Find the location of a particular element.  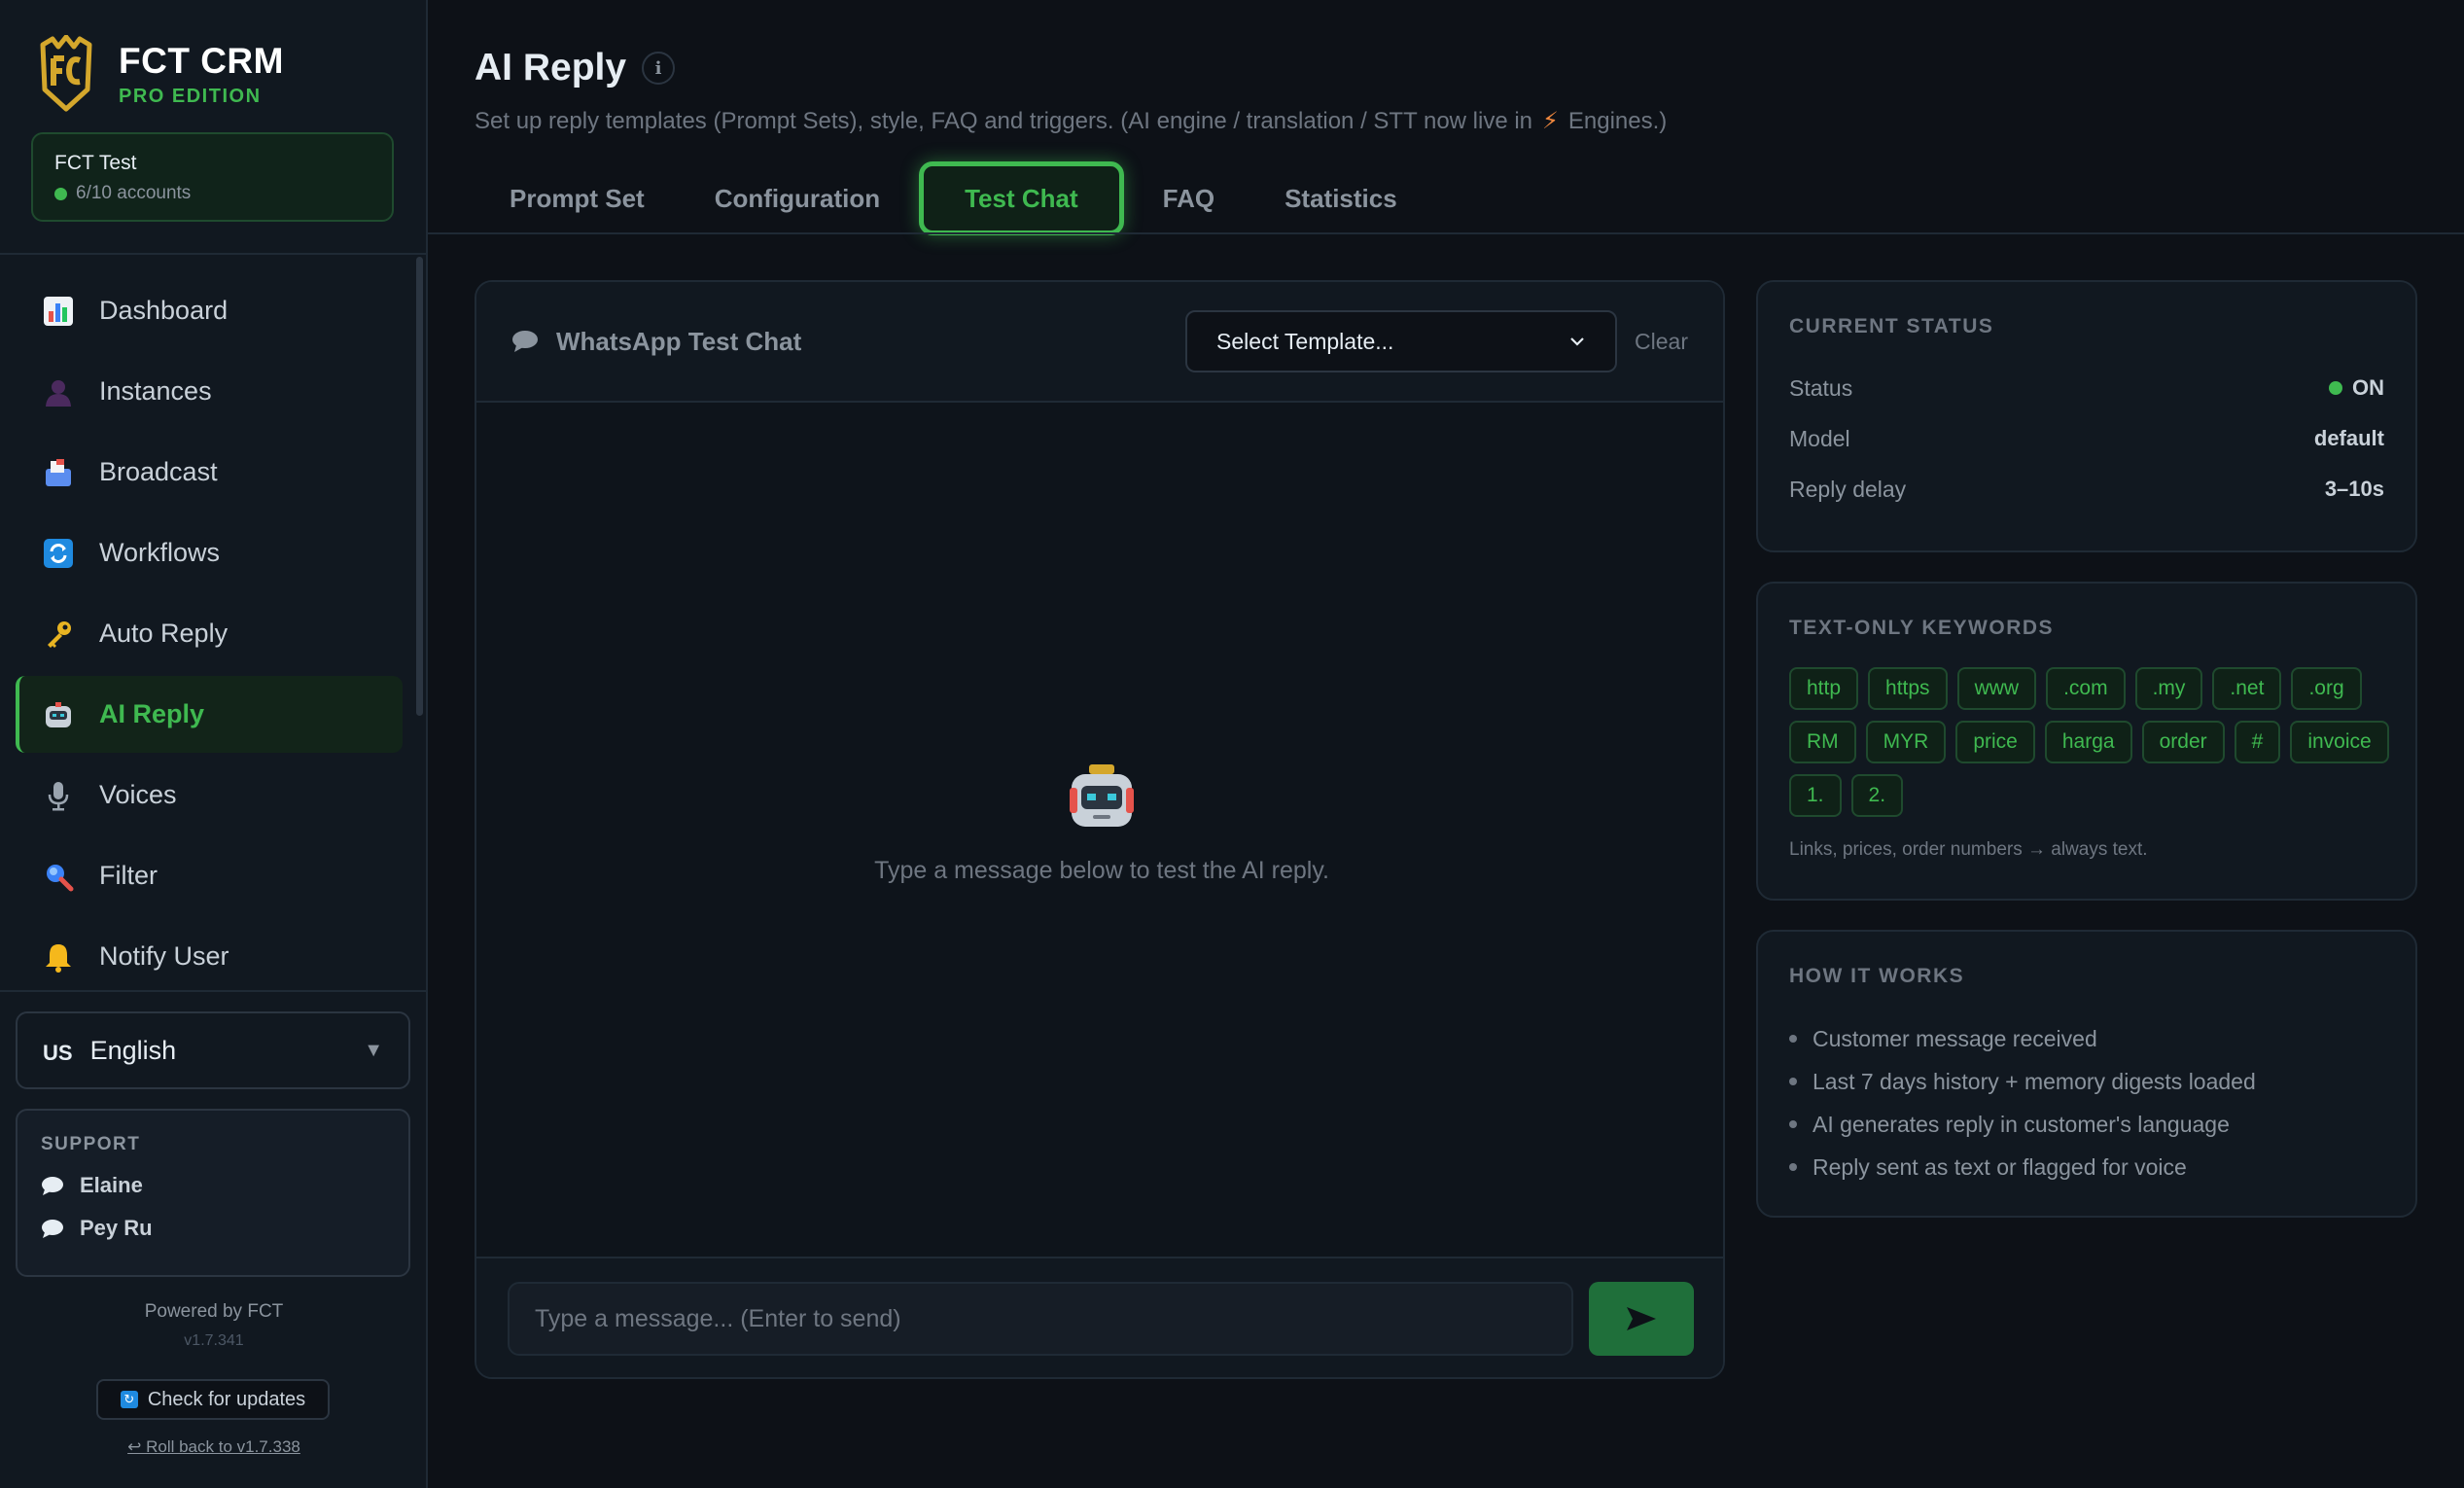

status-value: 3–10s is located at coordinates (2354, 489).